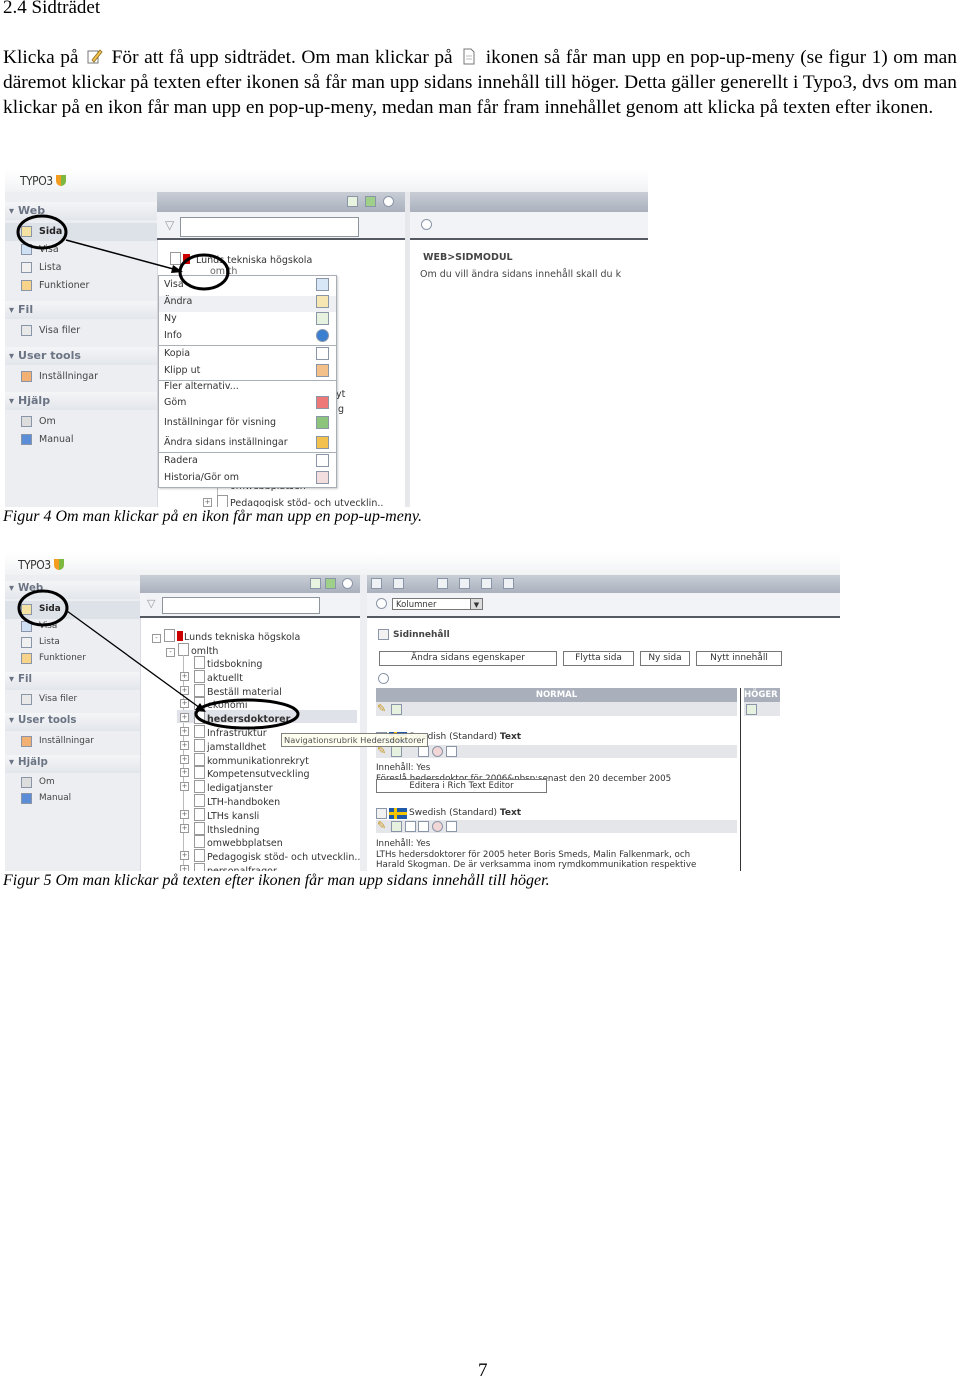 This screenshot has height=1382, width=960. What do you see at coordinates (26, 798) in the screenshot?
I see `manual-icon` at bounding box center [26, 798].